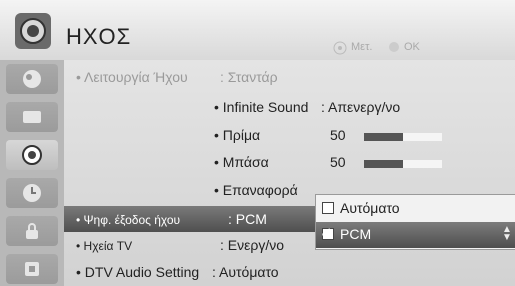 The image size is (515, 286). I want to click on sidebar-item-options, so click(32, 269).